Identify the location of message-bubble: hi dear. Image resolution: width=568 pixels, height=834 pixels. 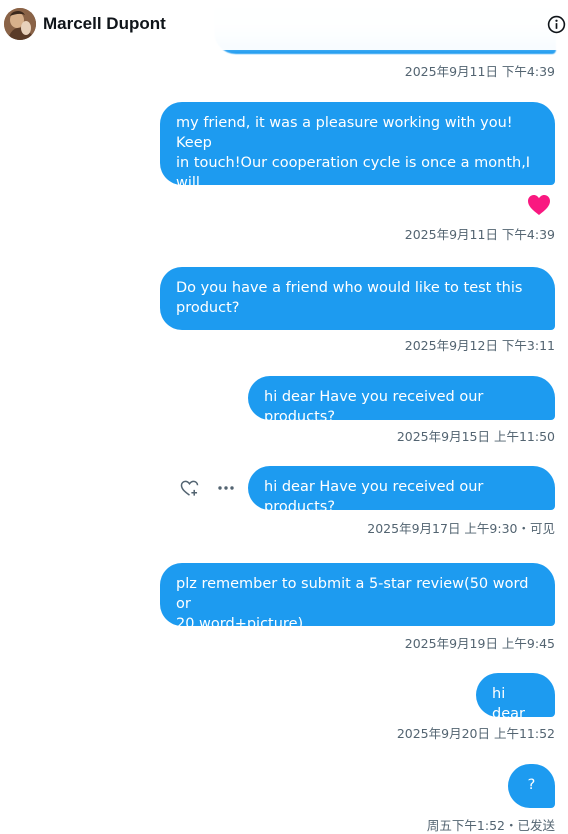
(515, 697).